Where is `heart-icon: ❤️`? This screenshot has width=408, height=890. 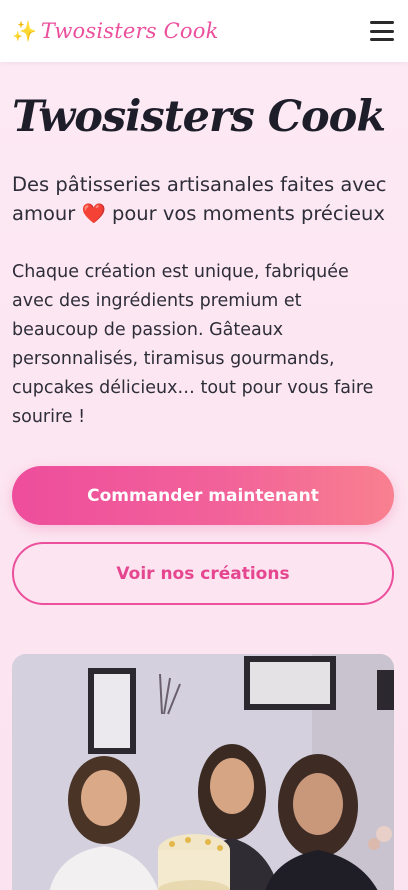
heart-icon: ❤️ is located at coordinates (93, 213).